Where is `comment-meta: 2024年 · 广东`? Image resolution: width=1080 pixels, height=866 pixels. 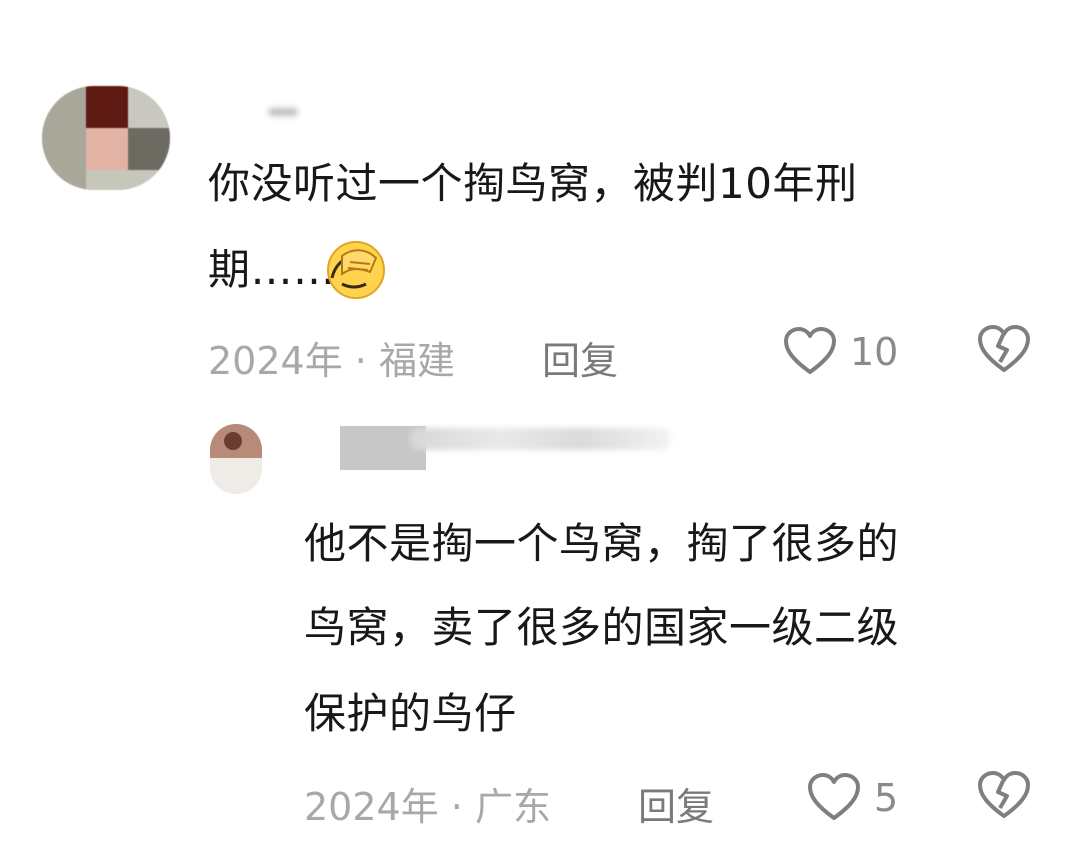
comment-meta: 2024年 · 广东 is located at coordinates (427, 807).